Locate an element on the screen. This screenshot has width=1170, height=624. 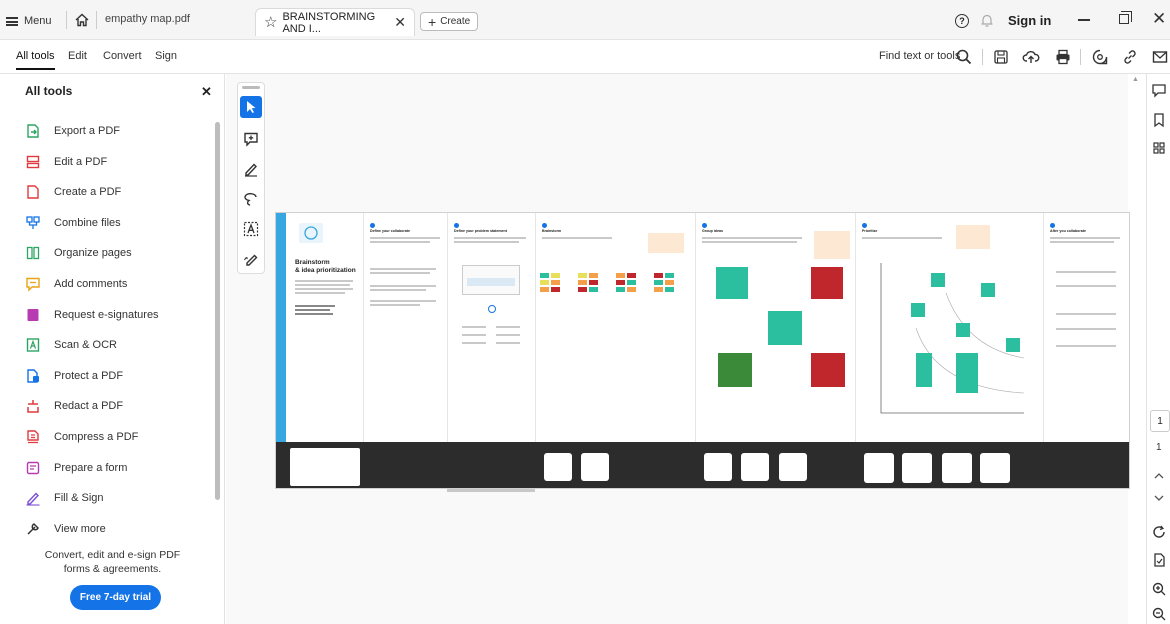
comments-panel-icon is located at coordinates (1159, 90).